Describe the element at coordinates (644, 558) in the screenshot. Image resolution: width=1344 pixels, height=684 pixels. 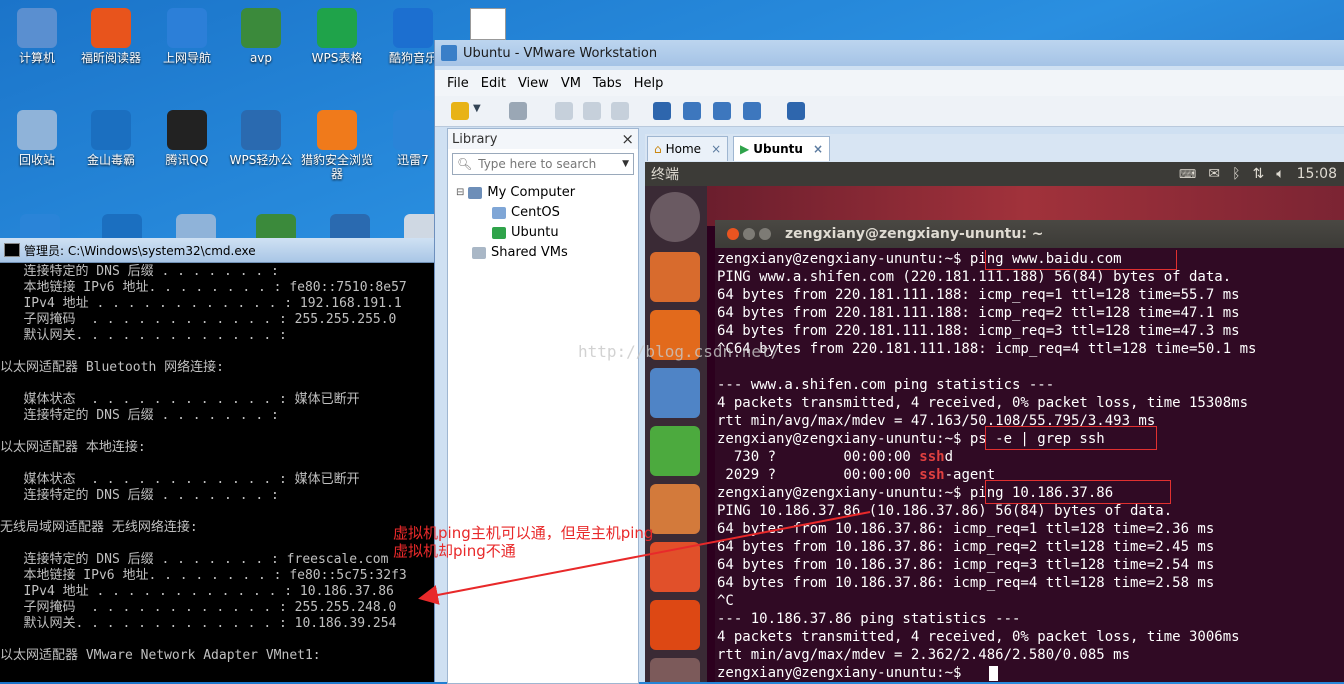
I see `annotation-arrow` at that location.